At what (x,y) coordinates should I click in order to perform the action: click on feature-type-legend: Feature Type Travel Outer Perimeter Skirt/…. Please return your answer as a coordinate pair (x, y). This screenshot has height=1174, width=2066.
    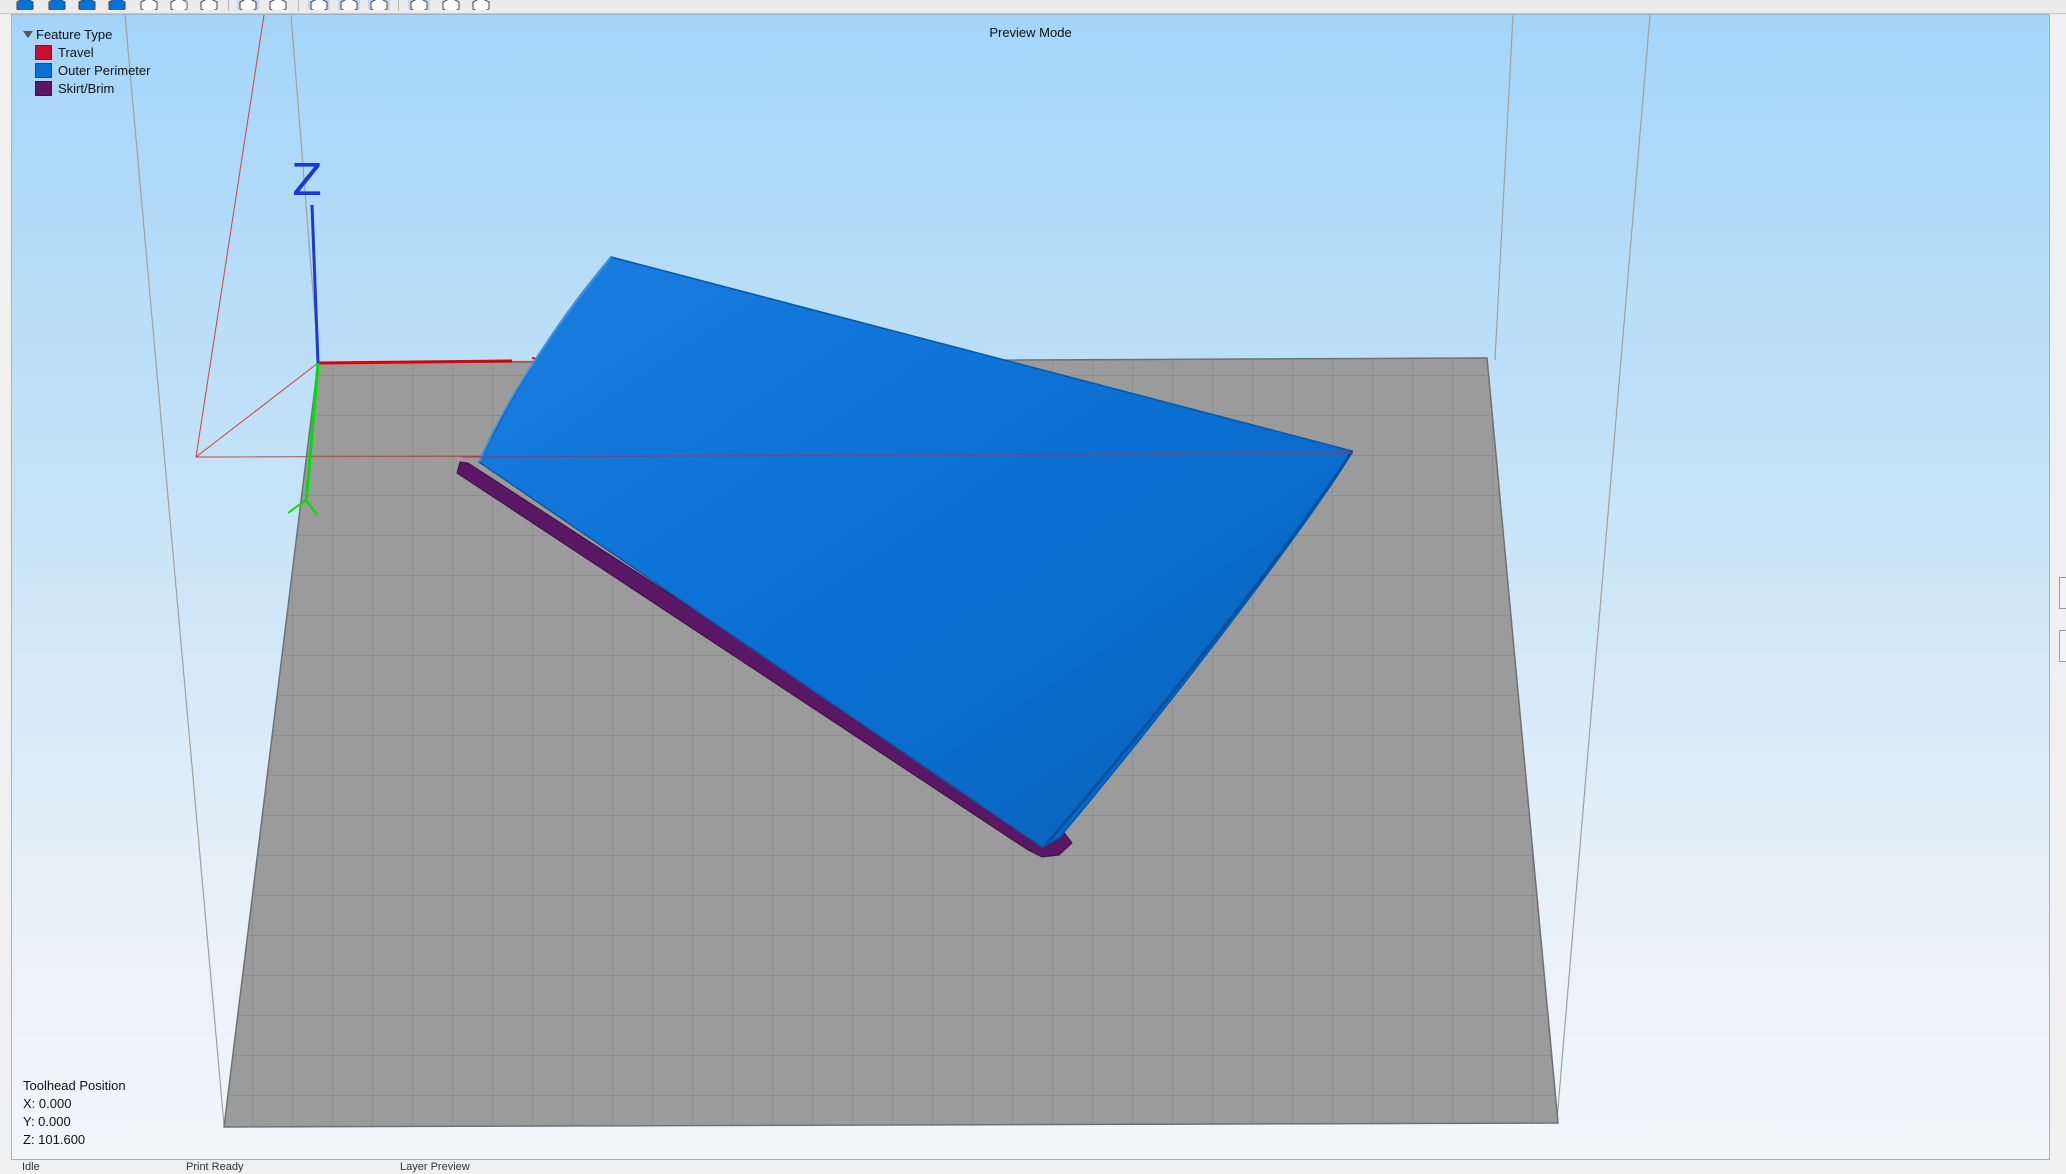
    Looking at the image, I should click on (86, 61).